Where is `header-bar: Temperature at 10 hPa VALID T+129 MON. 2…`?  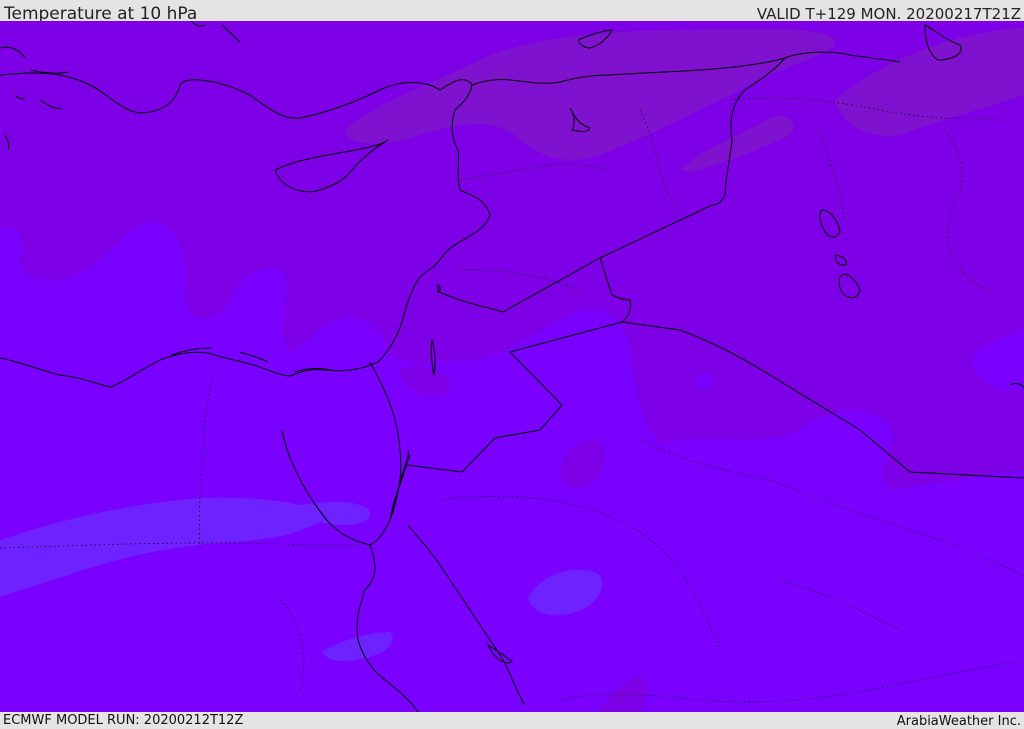
header-bar: Temperature at 10 hPa VALID T+129 MON. 2… is located at coordinates (512, 12).